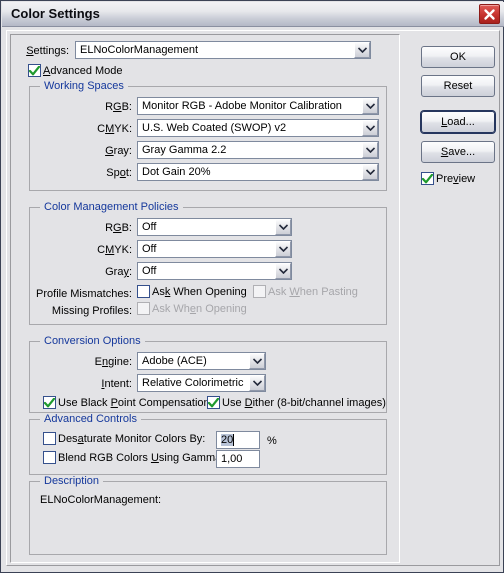 The height and width of the screenshot is (573, 504). Describe the element at coordinates (149, 227) in the screenshot. I see `cmp-rgb-value: Off` at that location.